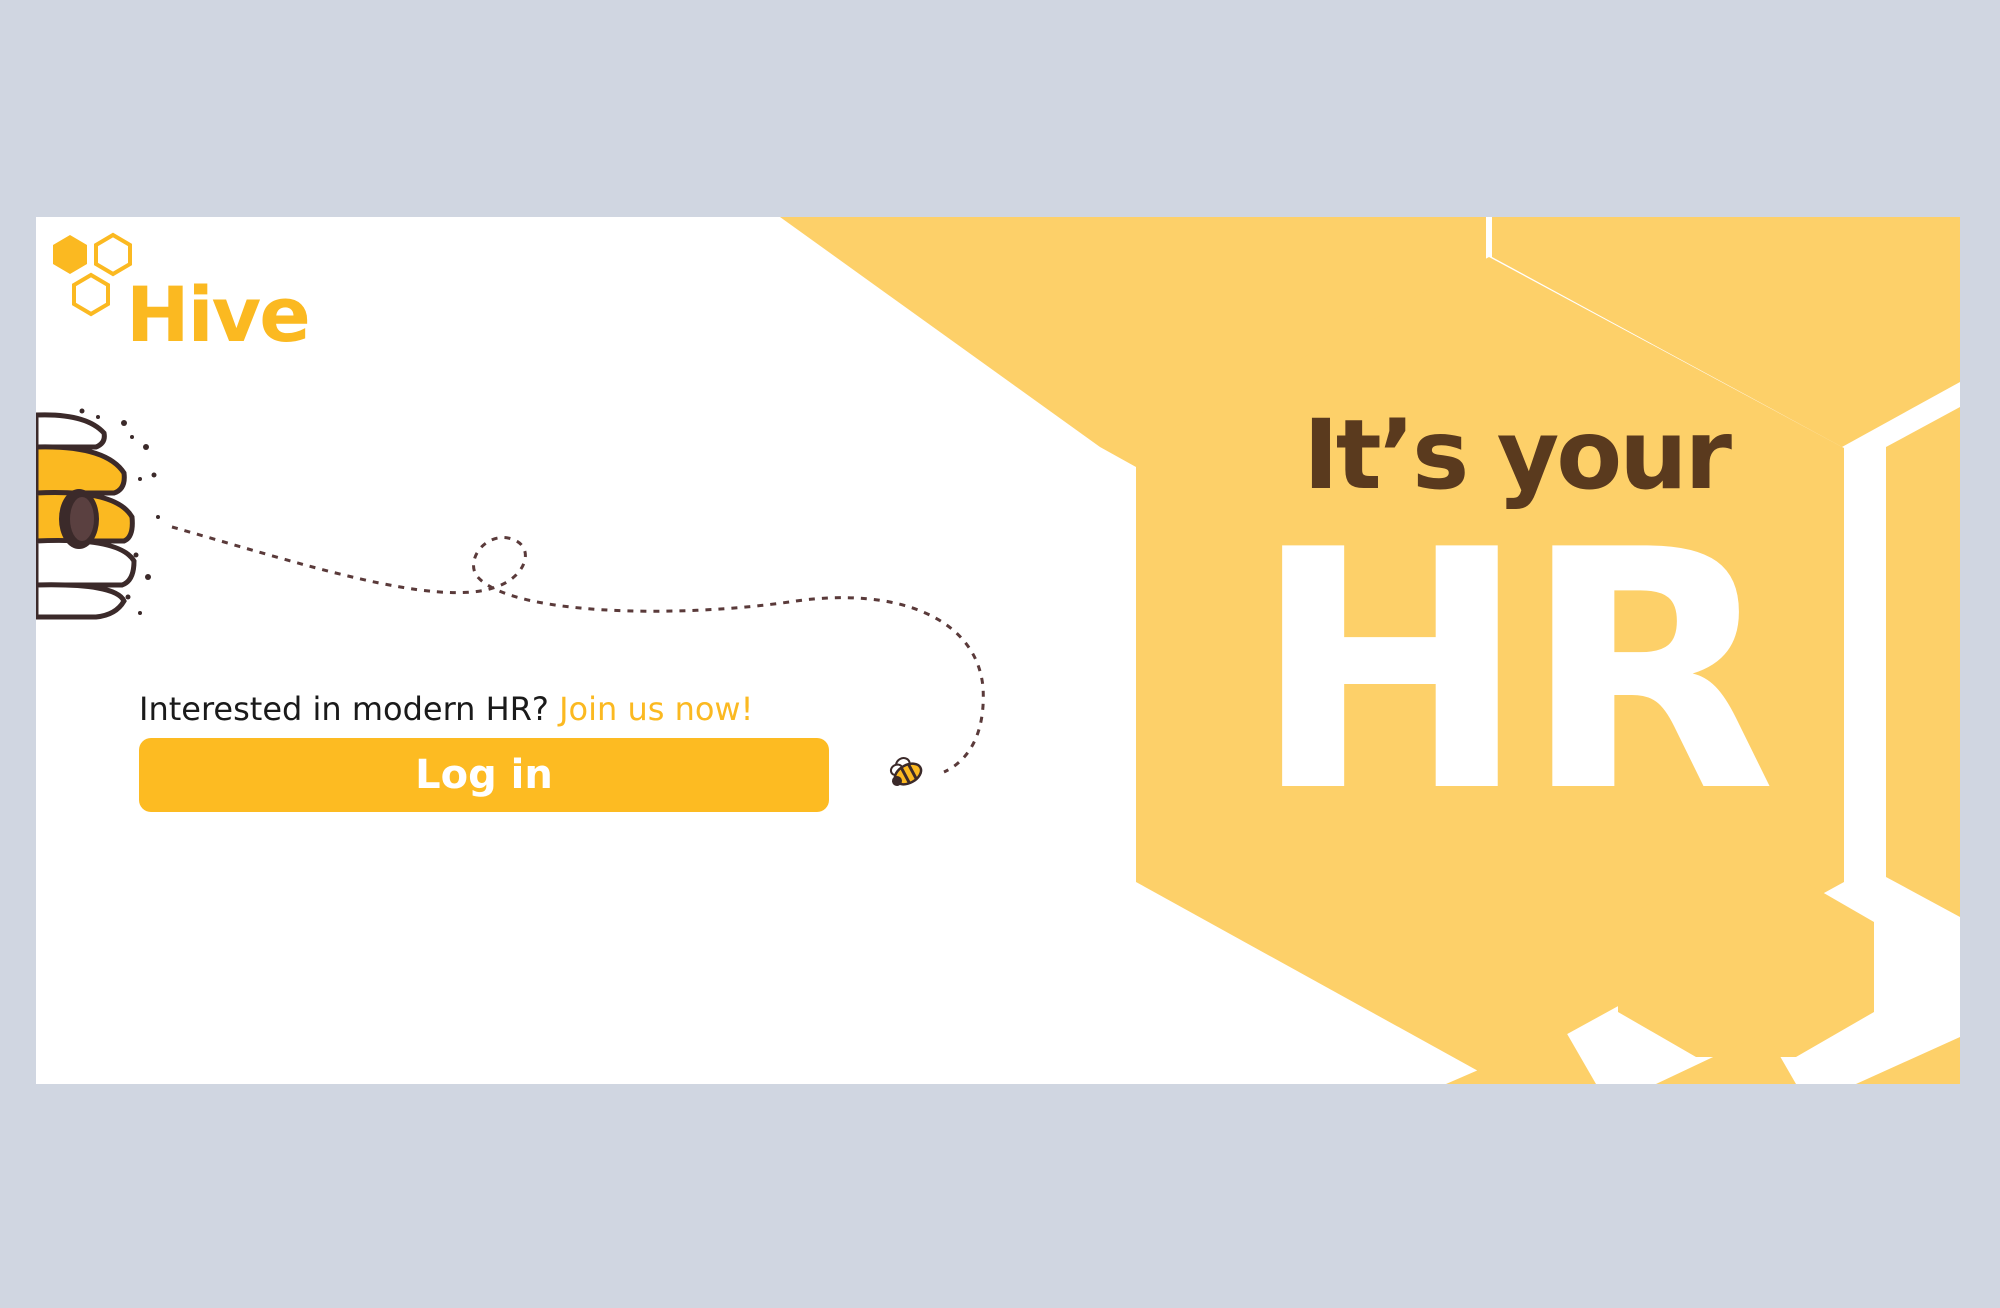 The height and width of the screenshot is (1308, 2000). Describe the element at coordinates (656, 709) in the screenshot. I see `join-us-link: Join us now!` at that location.